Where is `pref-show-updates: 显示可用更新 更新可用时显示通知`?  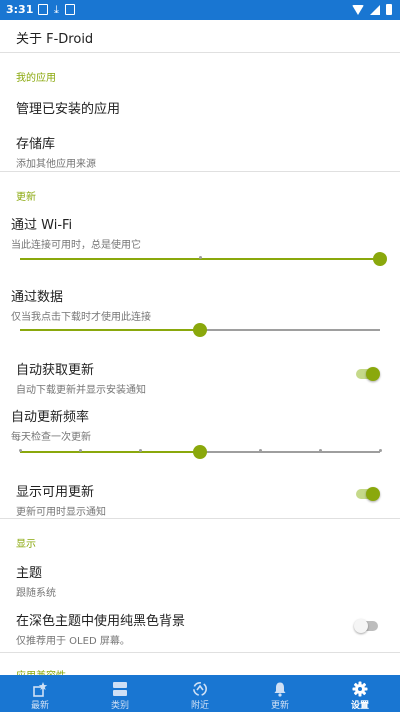
pref-show-updates: 显示可用更新 更新可用时显示通知 is located at coordinates (200, 496).